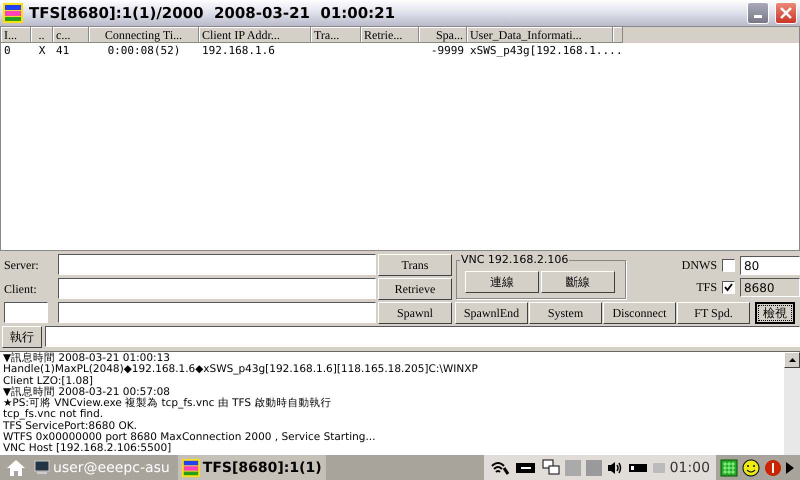 The width and height of the screenshot is (800, 480). What do you see at coordinates (758, 16) in the screenshot?
I see `minimize-icon` at bounding box center [758, 16].